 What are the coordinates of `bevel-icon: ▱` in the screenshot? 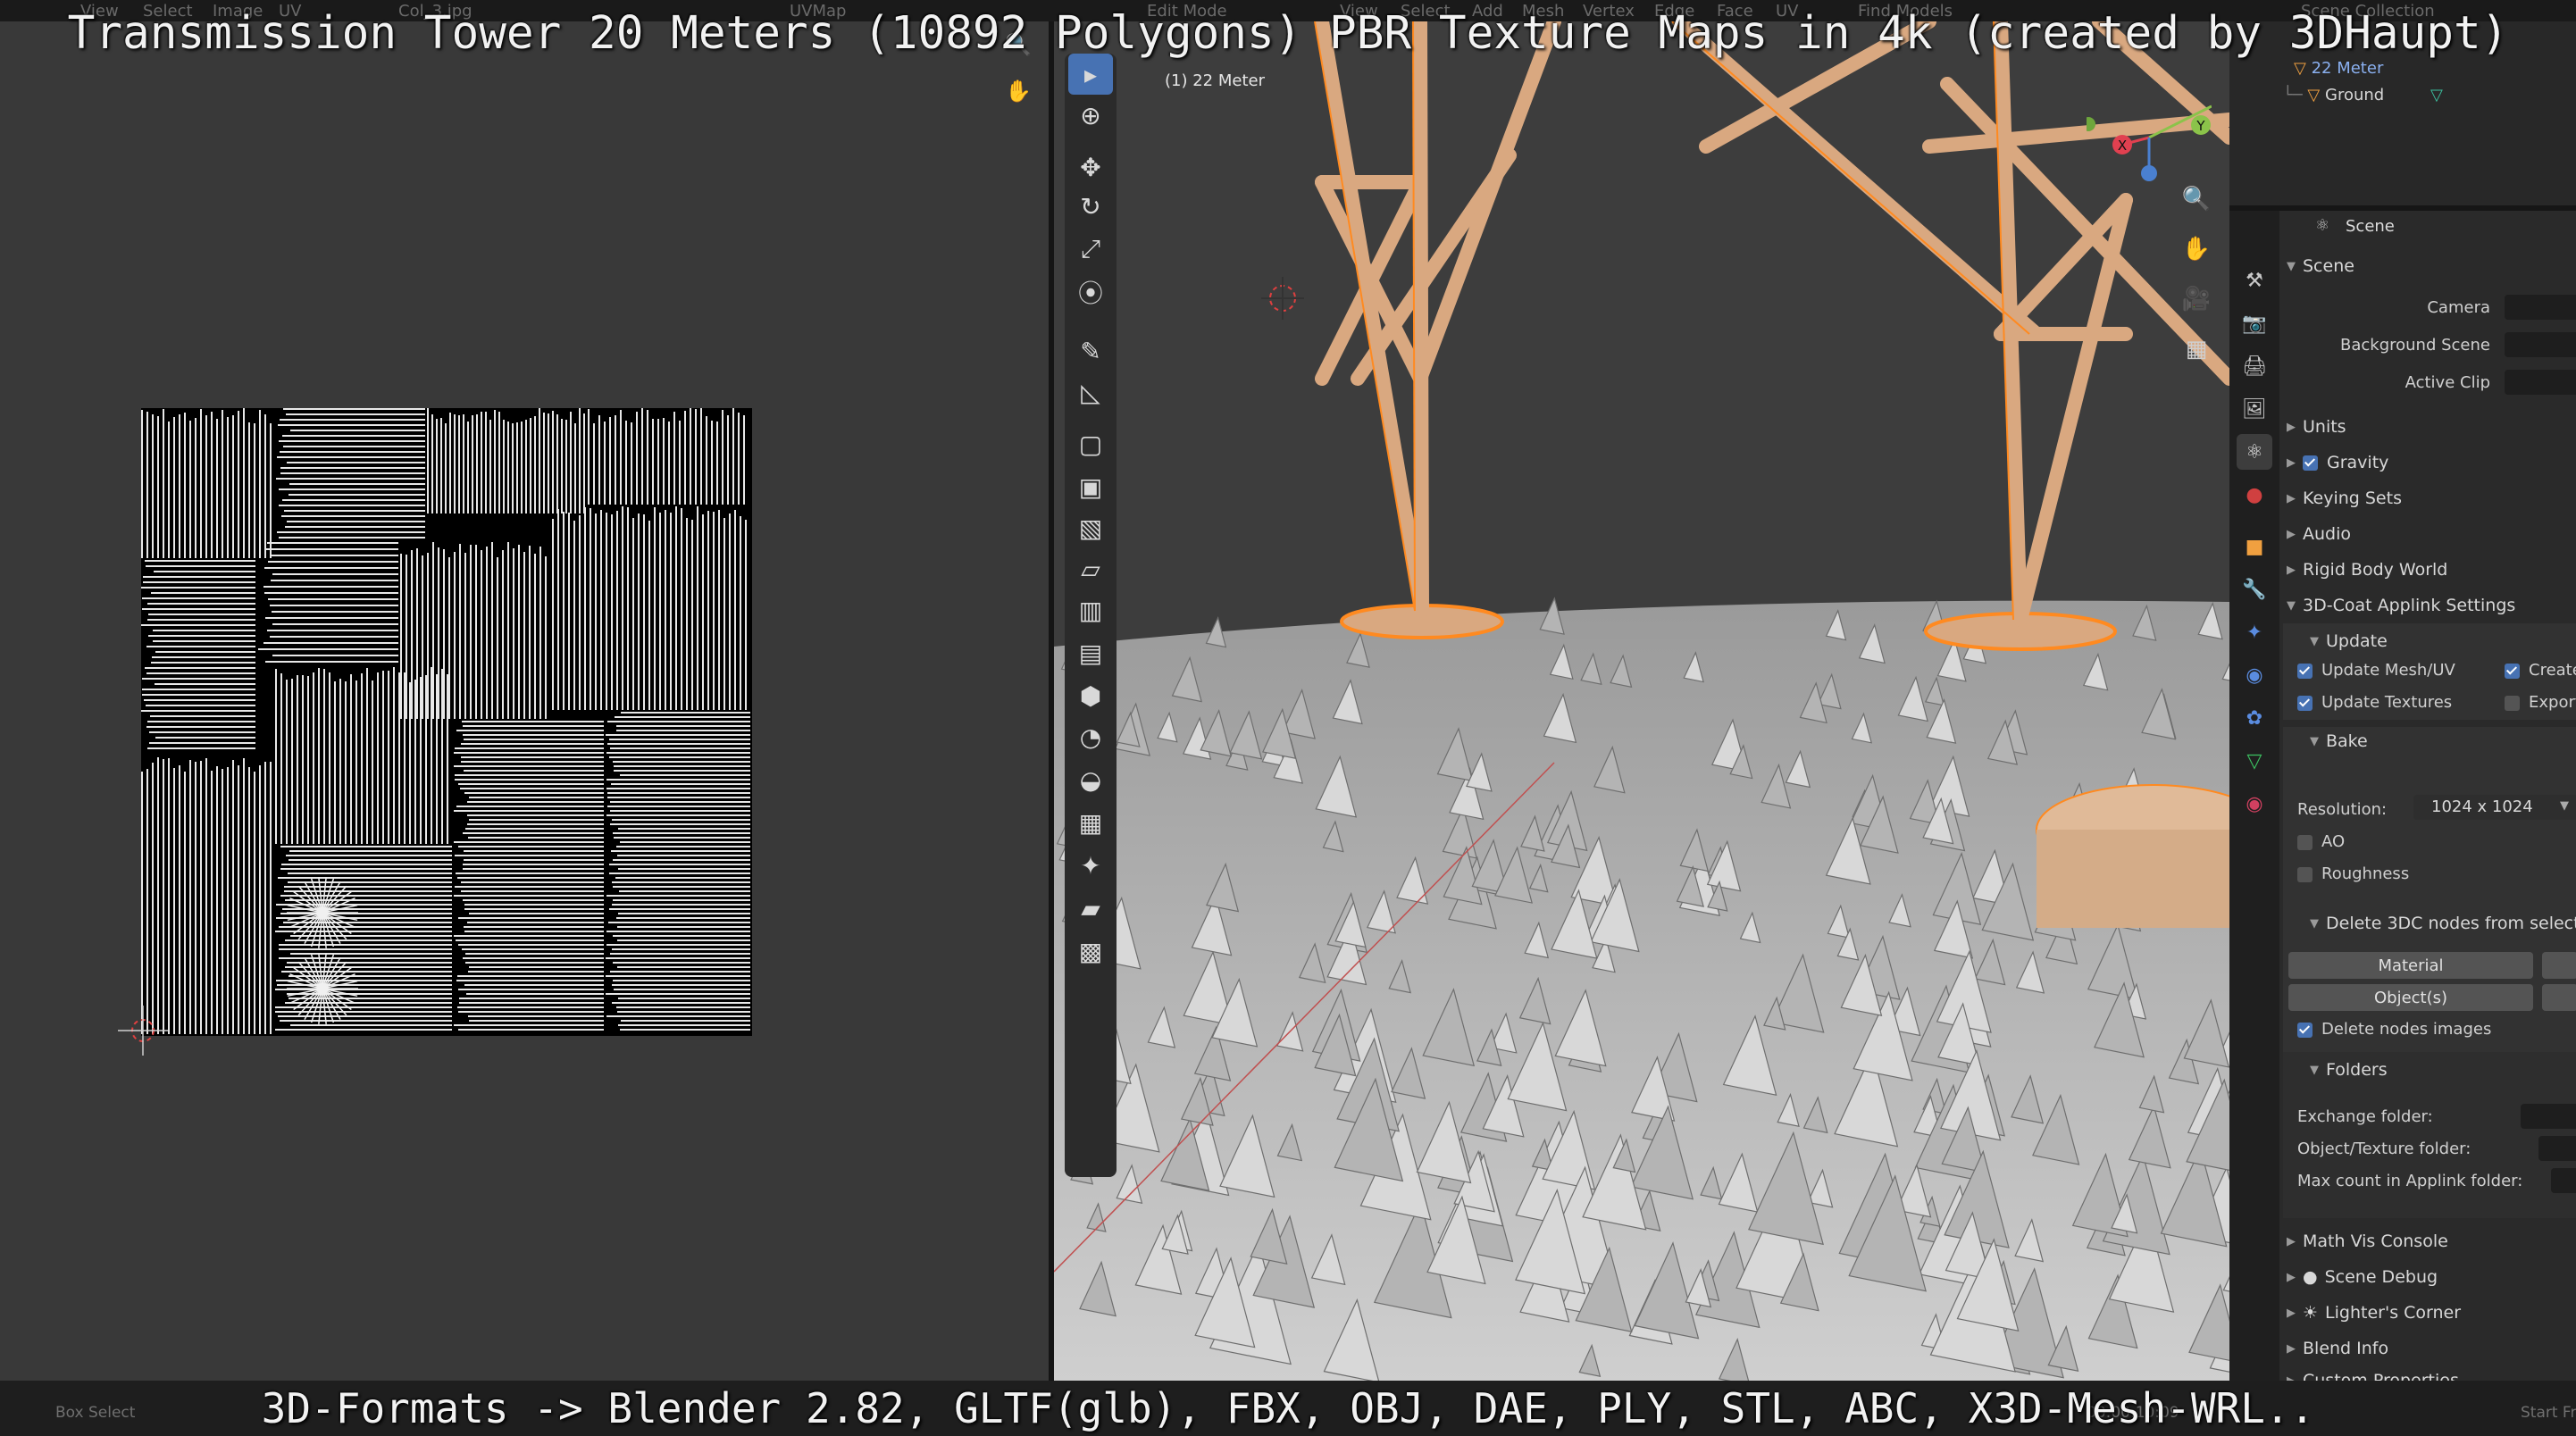 It's located at (1091, 568).